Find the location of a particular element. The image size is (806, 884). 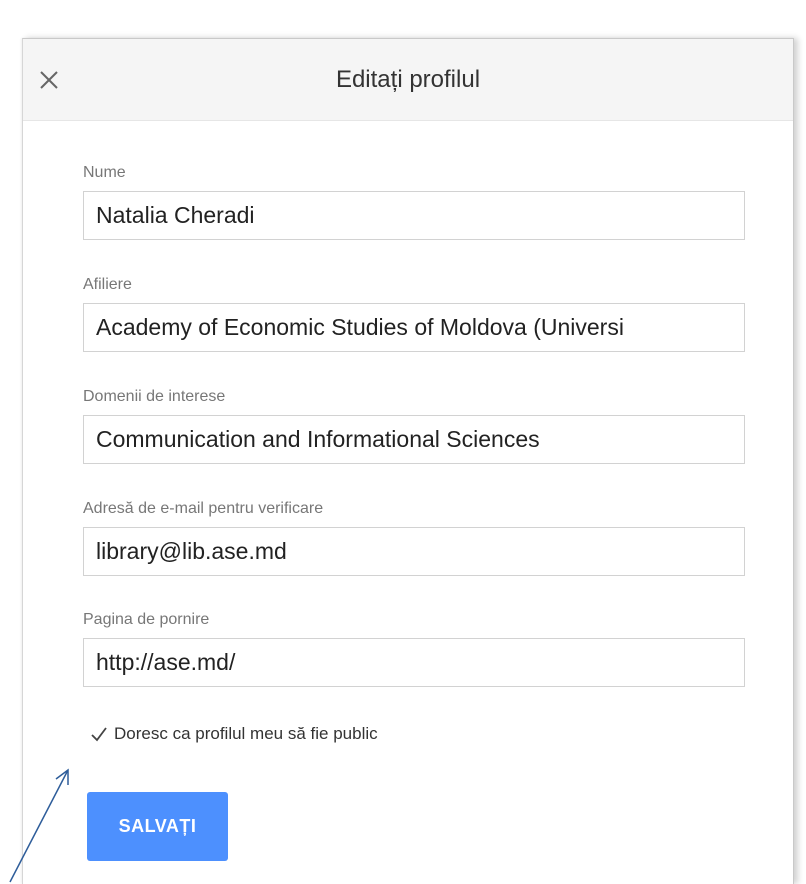

annotation-arrow-icon is located at coordinates (39, 825).